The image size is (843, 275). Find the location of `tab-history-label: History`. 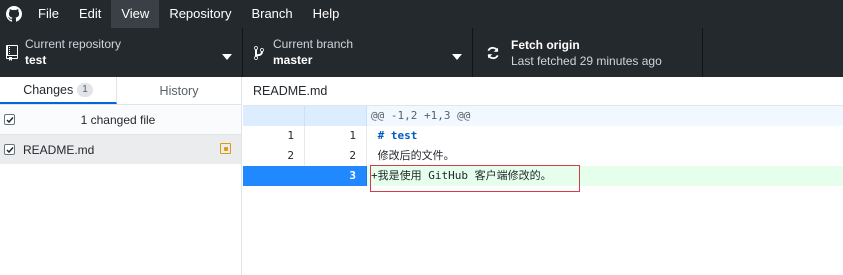

tab-history-label: History is located at coordinates (179, 90).